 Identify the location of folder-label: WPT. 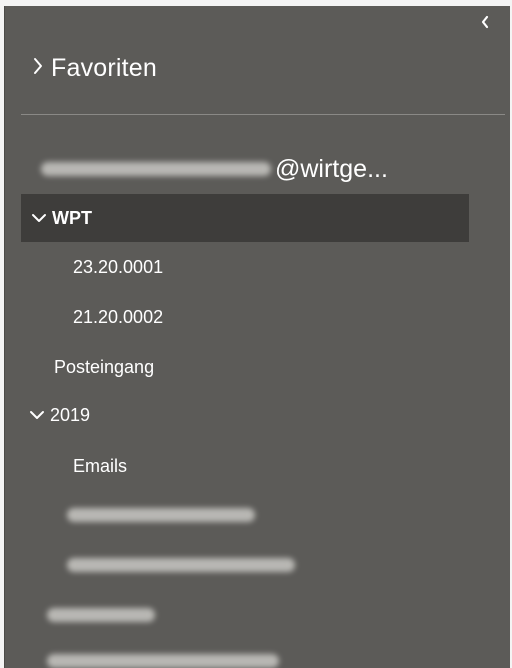
(72, 217).